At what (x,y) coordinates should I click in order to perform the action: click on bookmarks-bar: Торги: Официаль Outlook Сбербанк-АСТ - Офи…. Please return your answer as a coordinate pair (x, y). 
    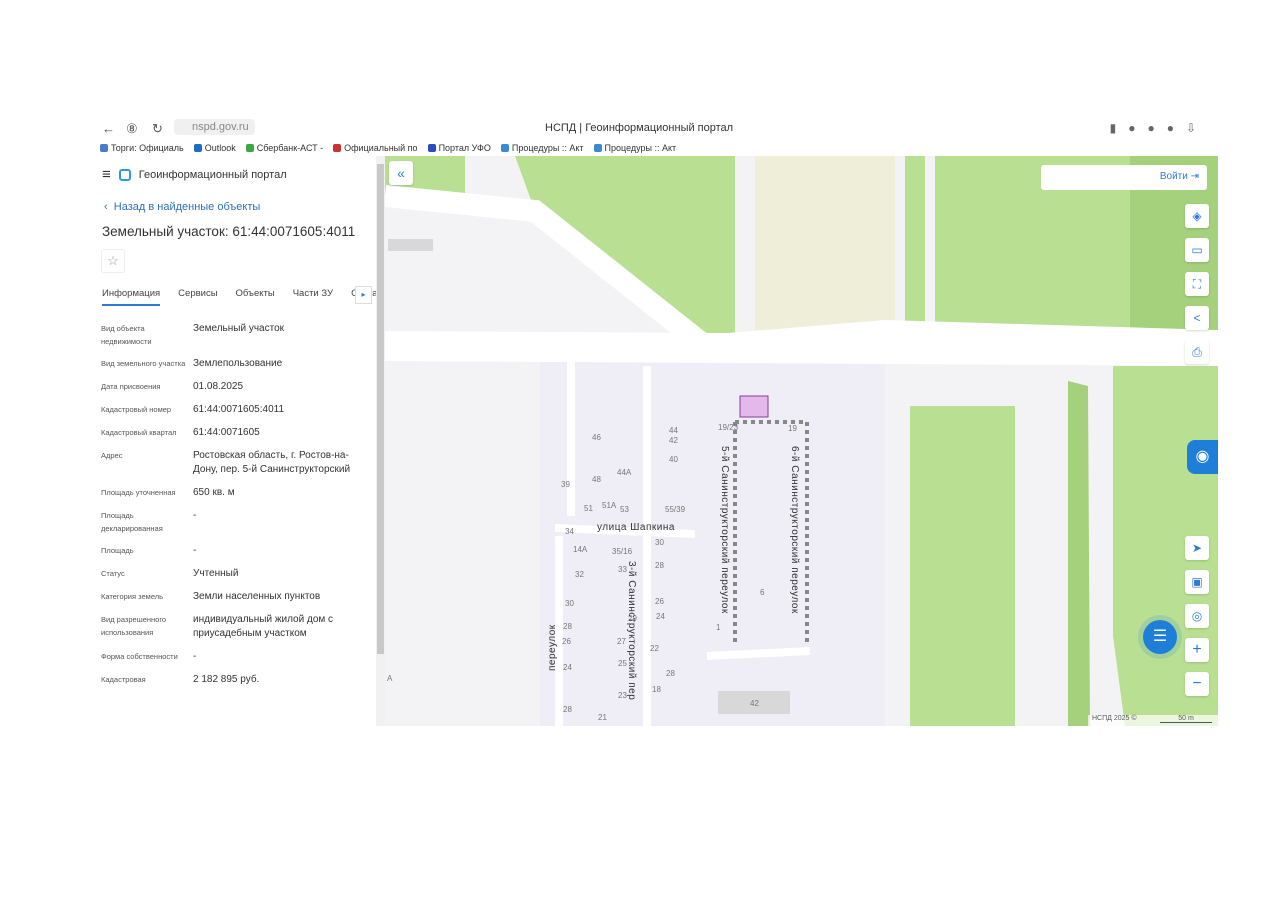
    Looking at the image, I should click on (654, 148).